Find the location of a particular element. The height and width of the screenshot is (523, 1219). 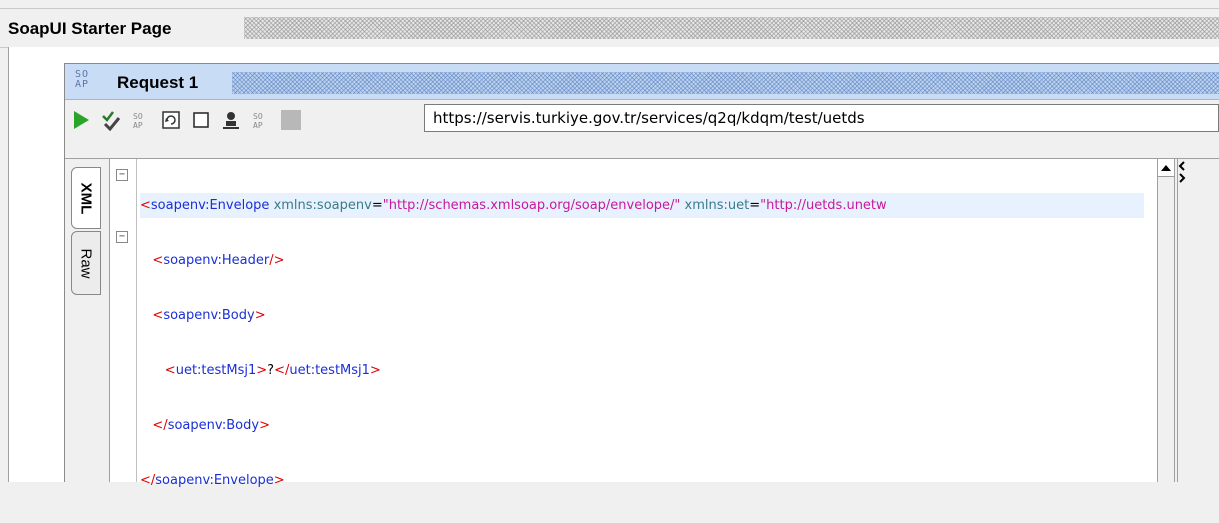

expand-inspector-icon is located at coordinates (1182, 174).